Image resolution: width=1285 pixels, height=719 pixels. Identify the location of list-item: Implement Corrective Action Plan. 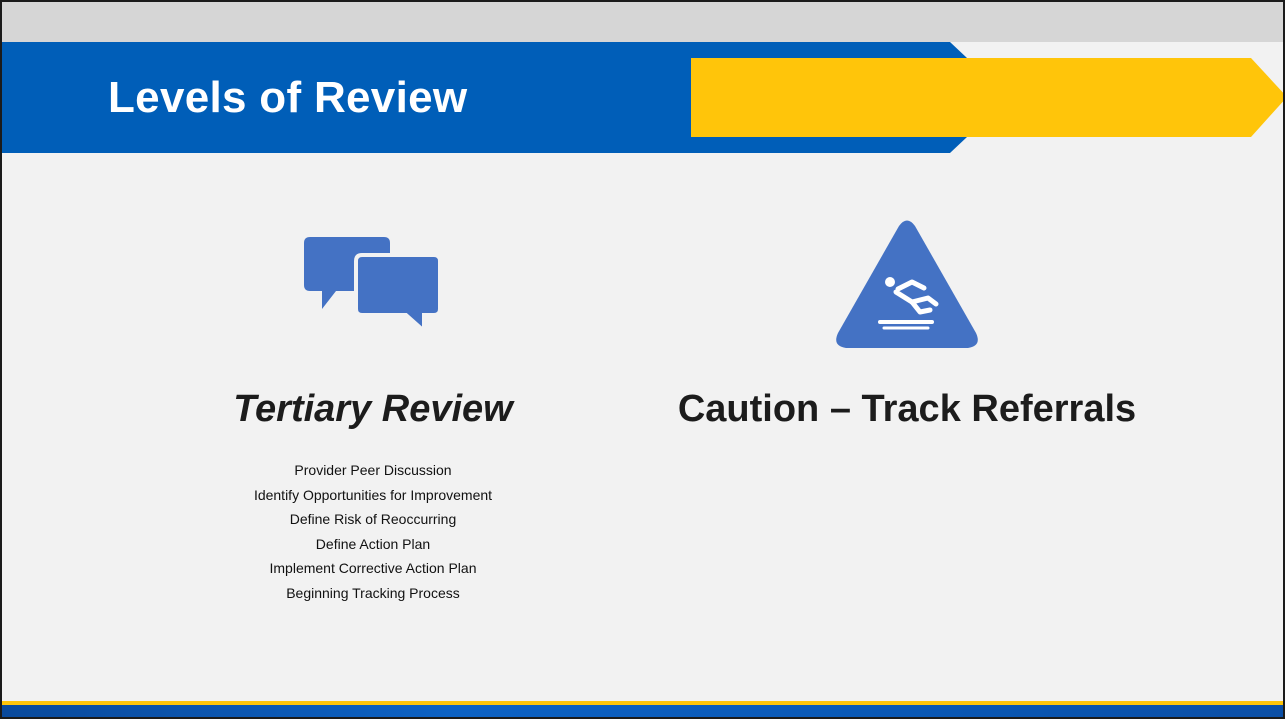
(373, 568).